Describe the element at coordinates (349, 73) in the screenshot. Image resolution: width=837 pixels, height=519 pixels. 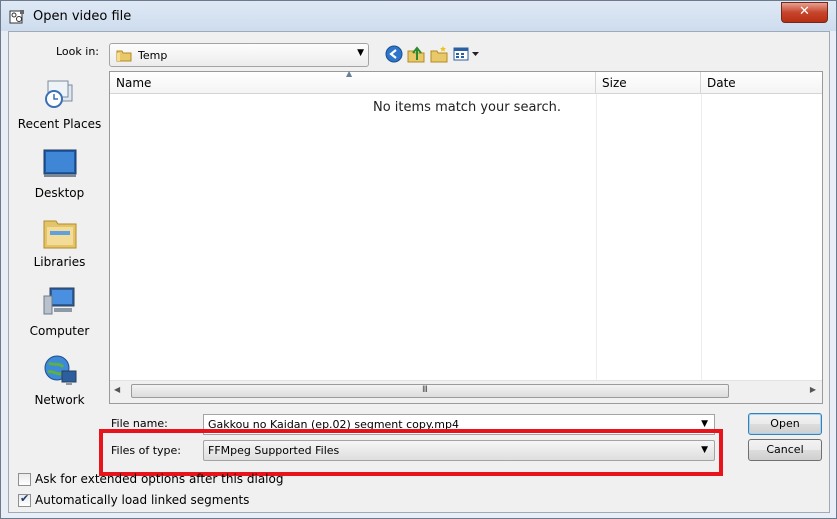
I see `sort-ascending-icon: ▲` at that location.